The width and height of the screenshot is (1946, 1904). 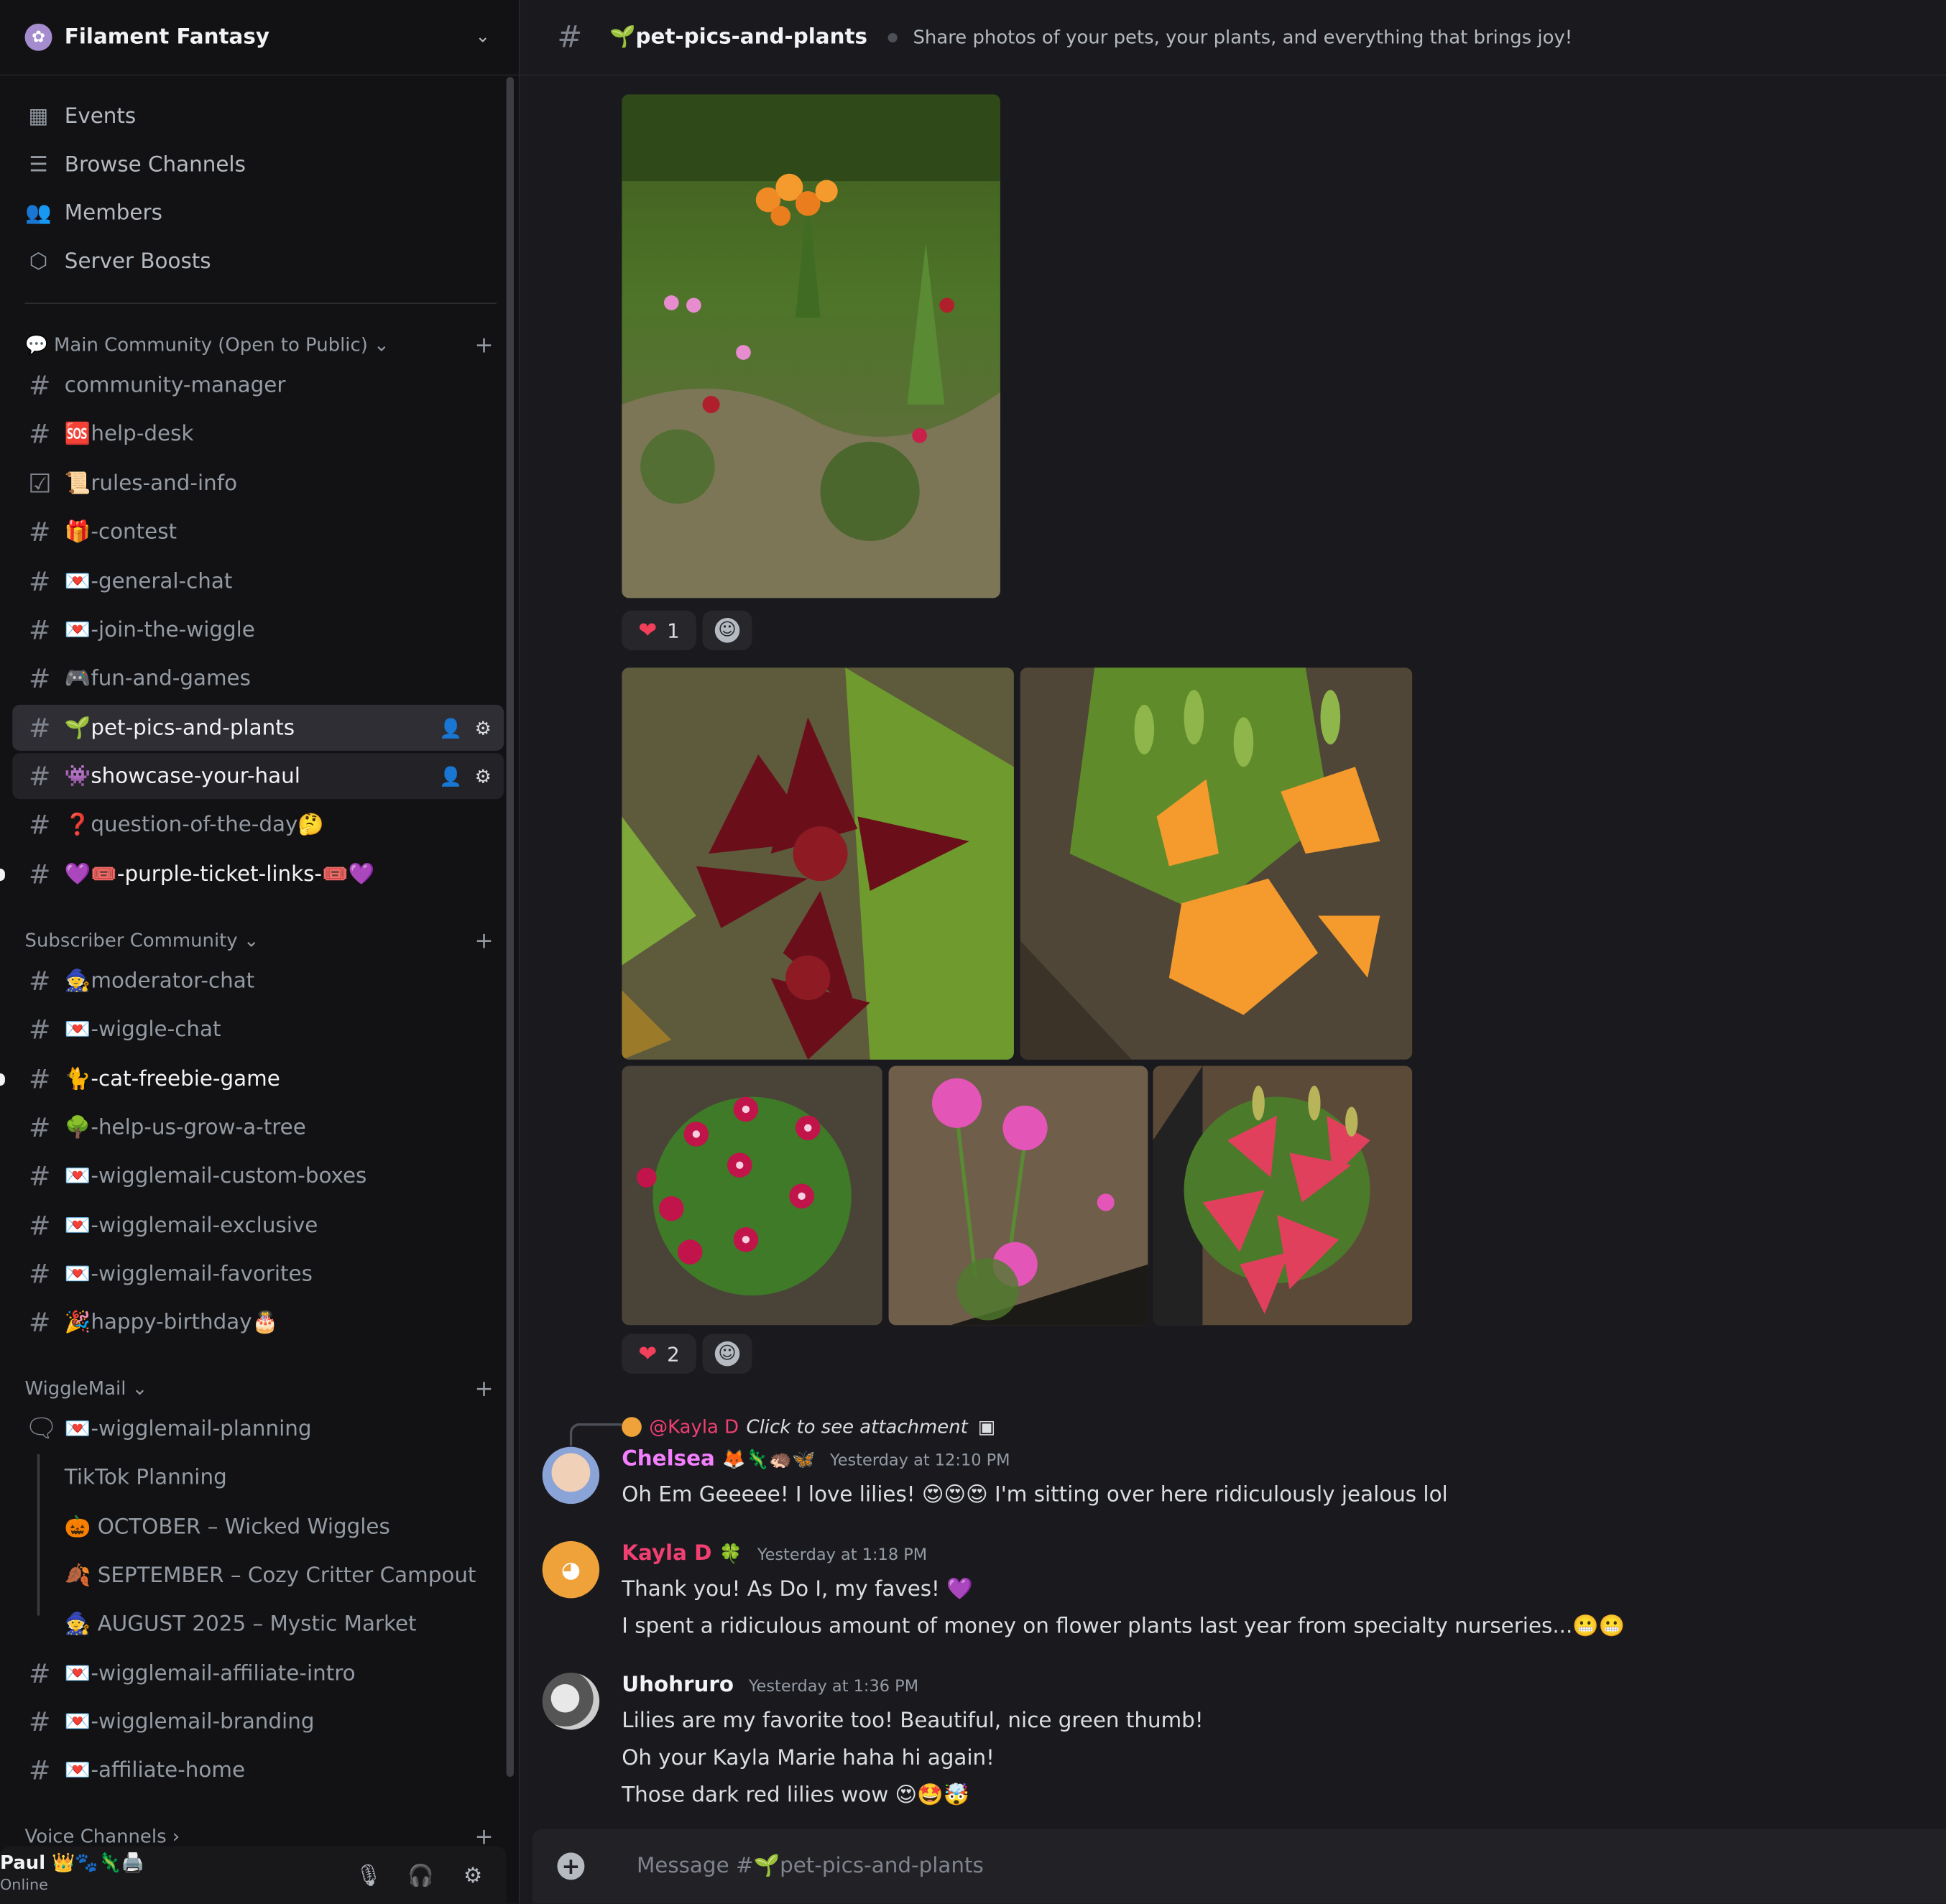 What do you see at coordinates (260, 213) in the screenshot?
I see `nav-members: 👥 Members` at bounding box center [260, 213].